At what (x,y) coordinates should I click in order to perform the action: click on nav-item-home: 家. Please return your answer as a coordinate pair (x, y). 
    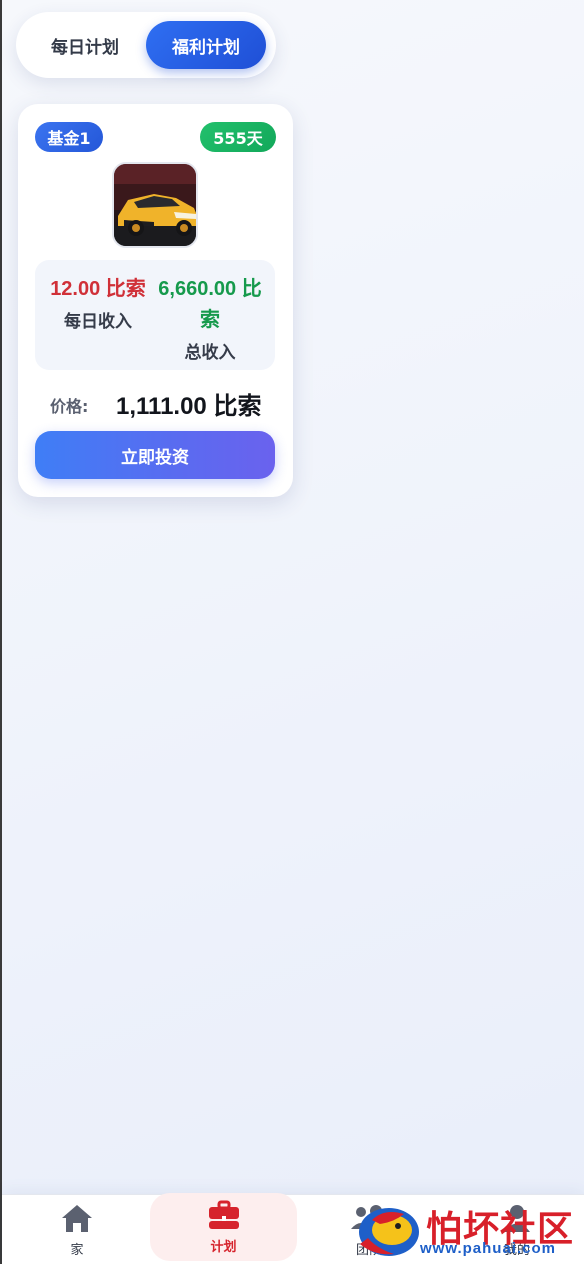
    Looking at the image, I should click on (77, 1229).